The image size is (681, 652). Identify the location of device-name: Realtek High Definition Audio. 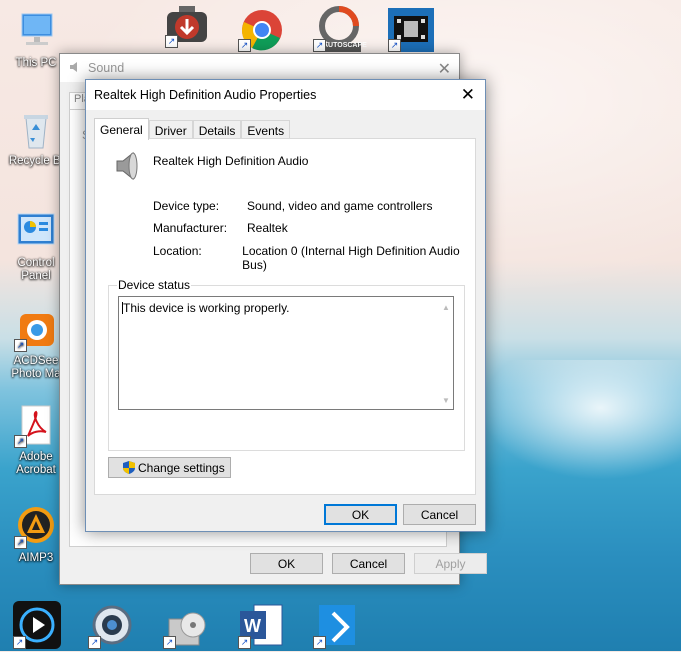
(231, 161).